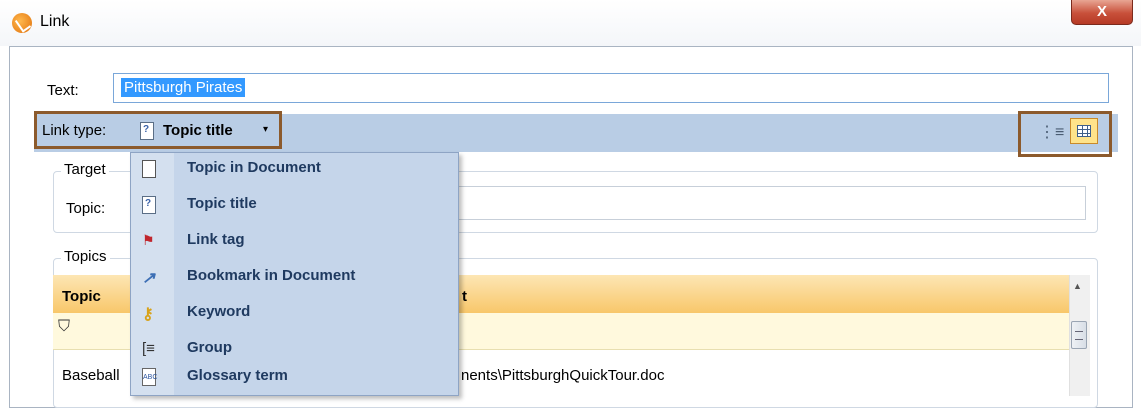 The width and height of the screenshot is (1141, 408). Describe the element at coordinates (86, 208) in the screenshot. I see `topic-label: Topic:` at that location.